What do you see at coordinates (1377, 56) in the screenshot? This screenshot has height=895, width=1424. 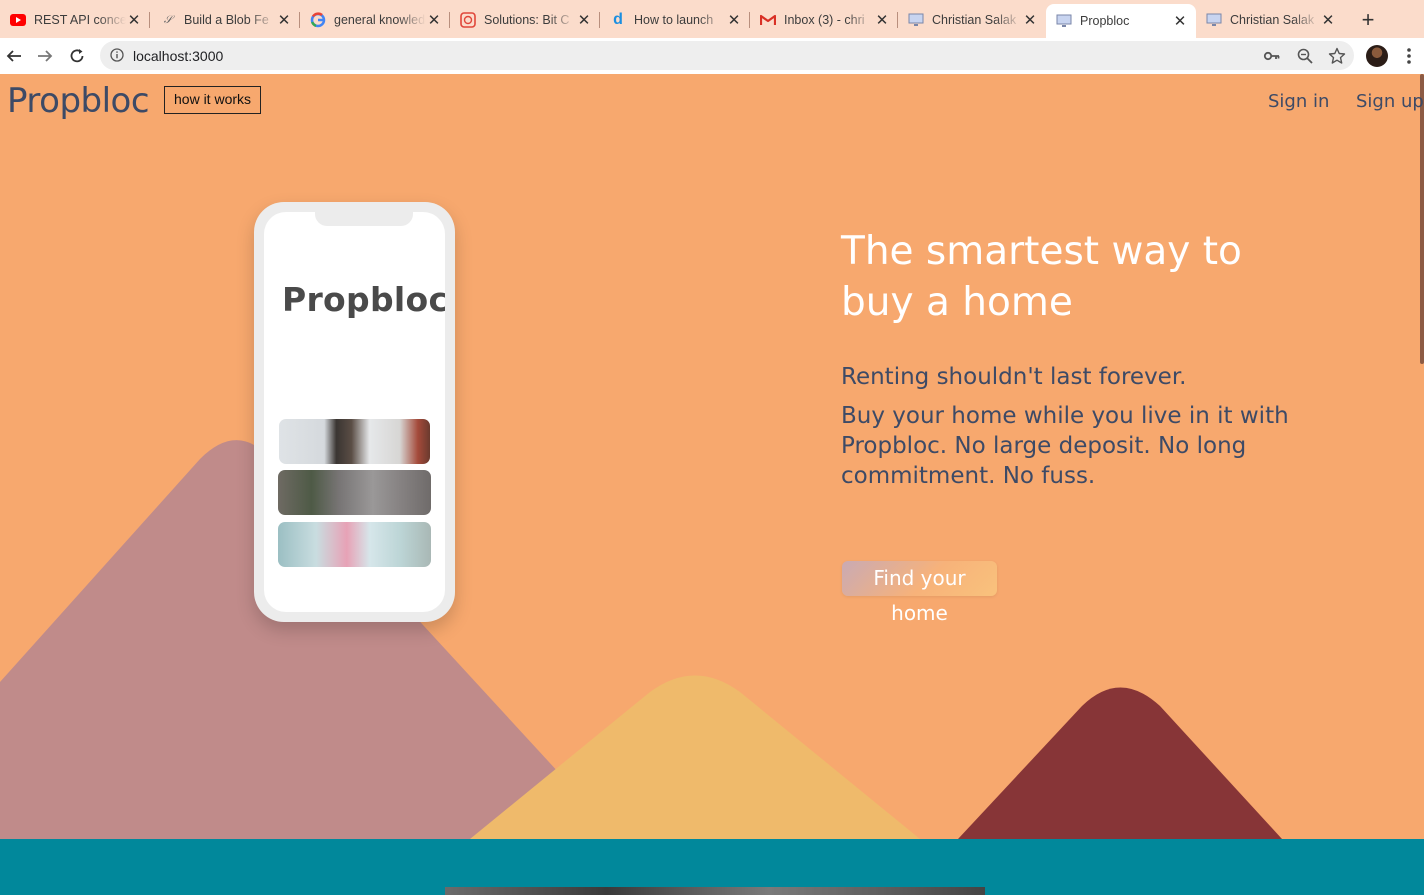 I see `profile-avatar` at bounding box center [1377, 56].